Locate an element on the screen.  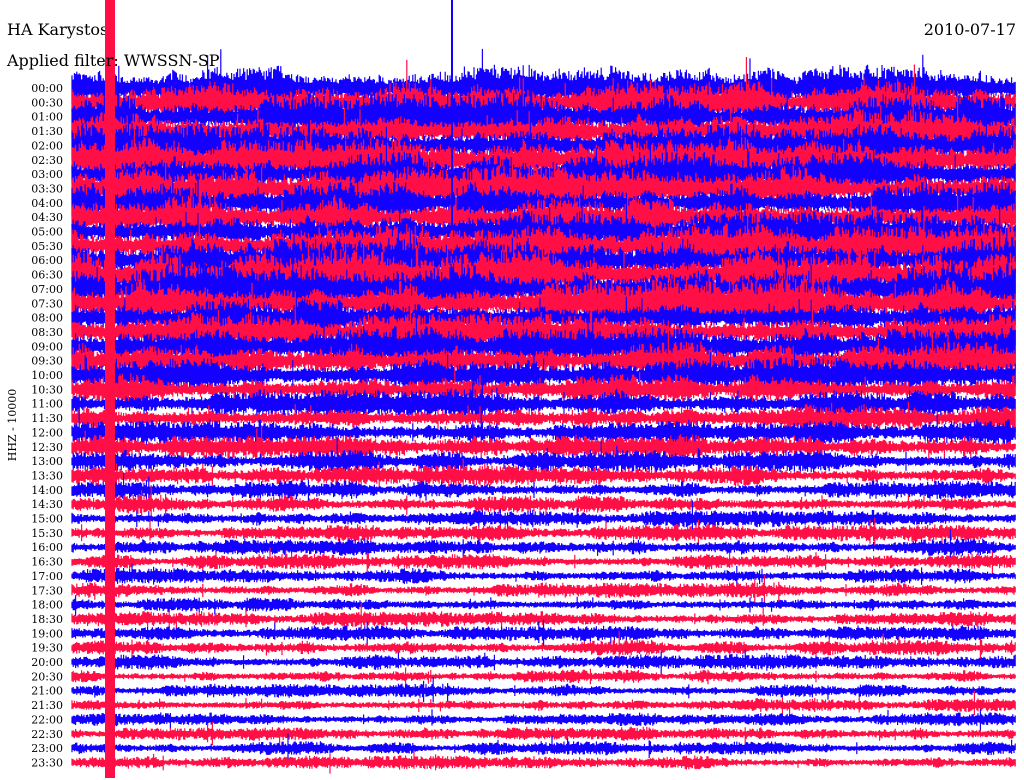
tick-label-0900: 09:00 is located at coordinates (47, 346).